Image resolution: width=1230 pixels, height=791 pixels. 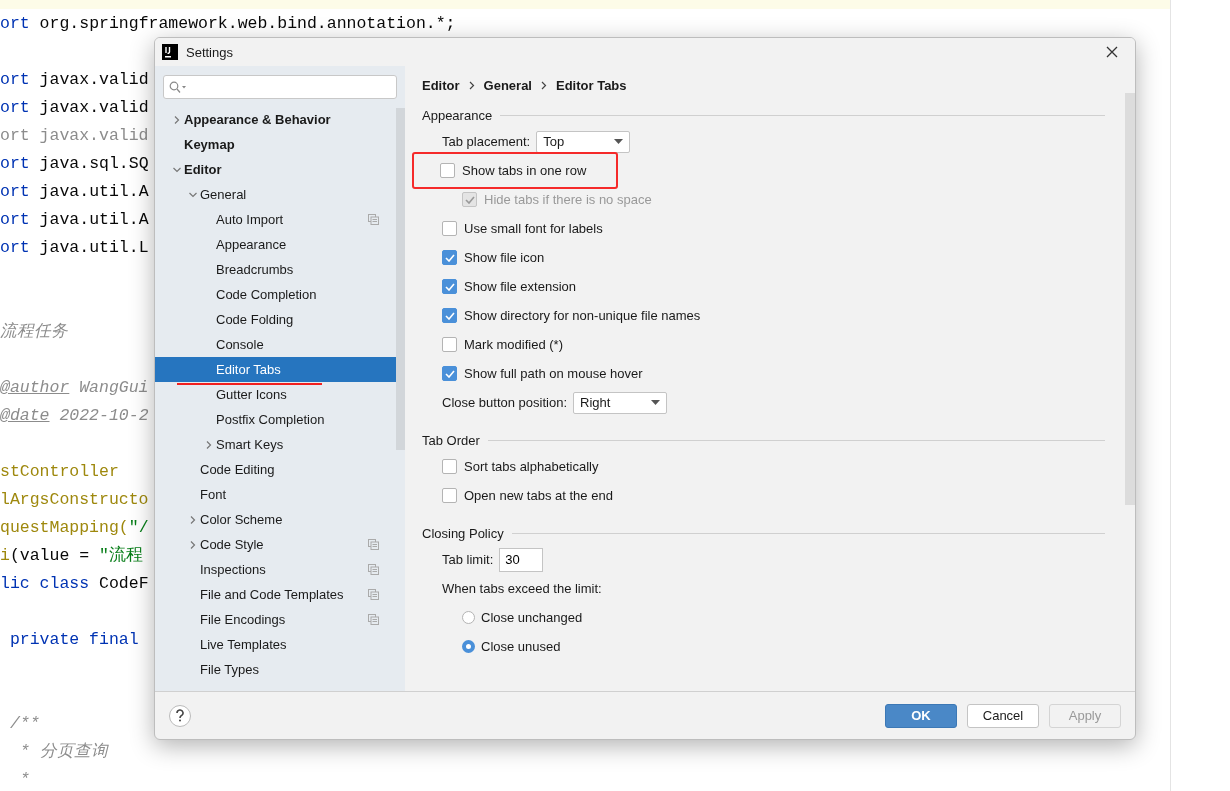 I want to click on code-line: lArgsConstructo, so click(x=74, y=500).